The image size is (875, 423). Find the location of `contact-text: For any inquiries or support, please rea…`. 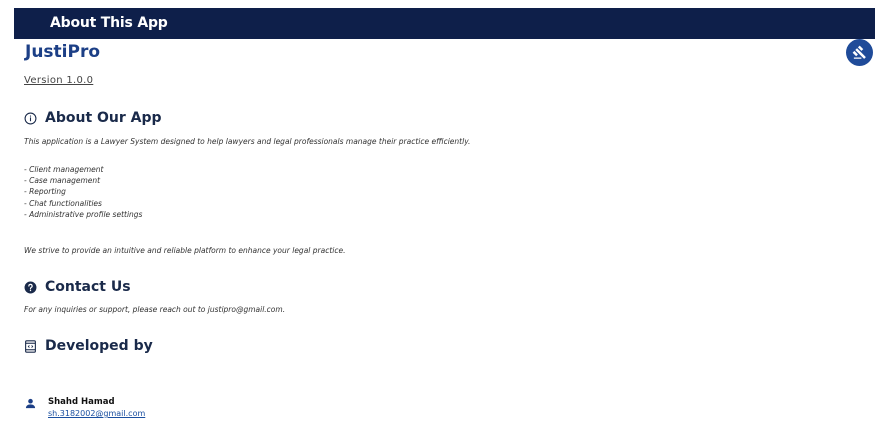

contact-text: For any inquiries or support, please rea… is located at coordinates (155, 309).